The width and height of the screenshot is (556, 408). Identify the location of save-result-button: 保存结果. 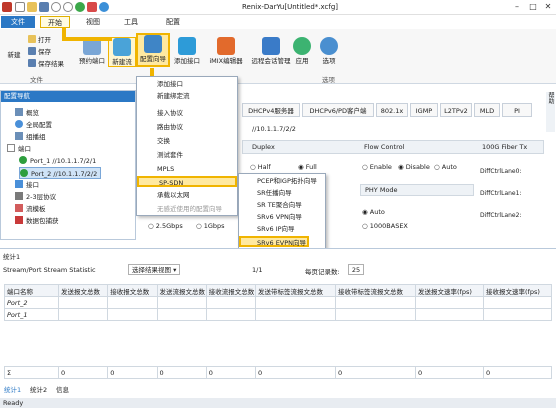
(46, 64).